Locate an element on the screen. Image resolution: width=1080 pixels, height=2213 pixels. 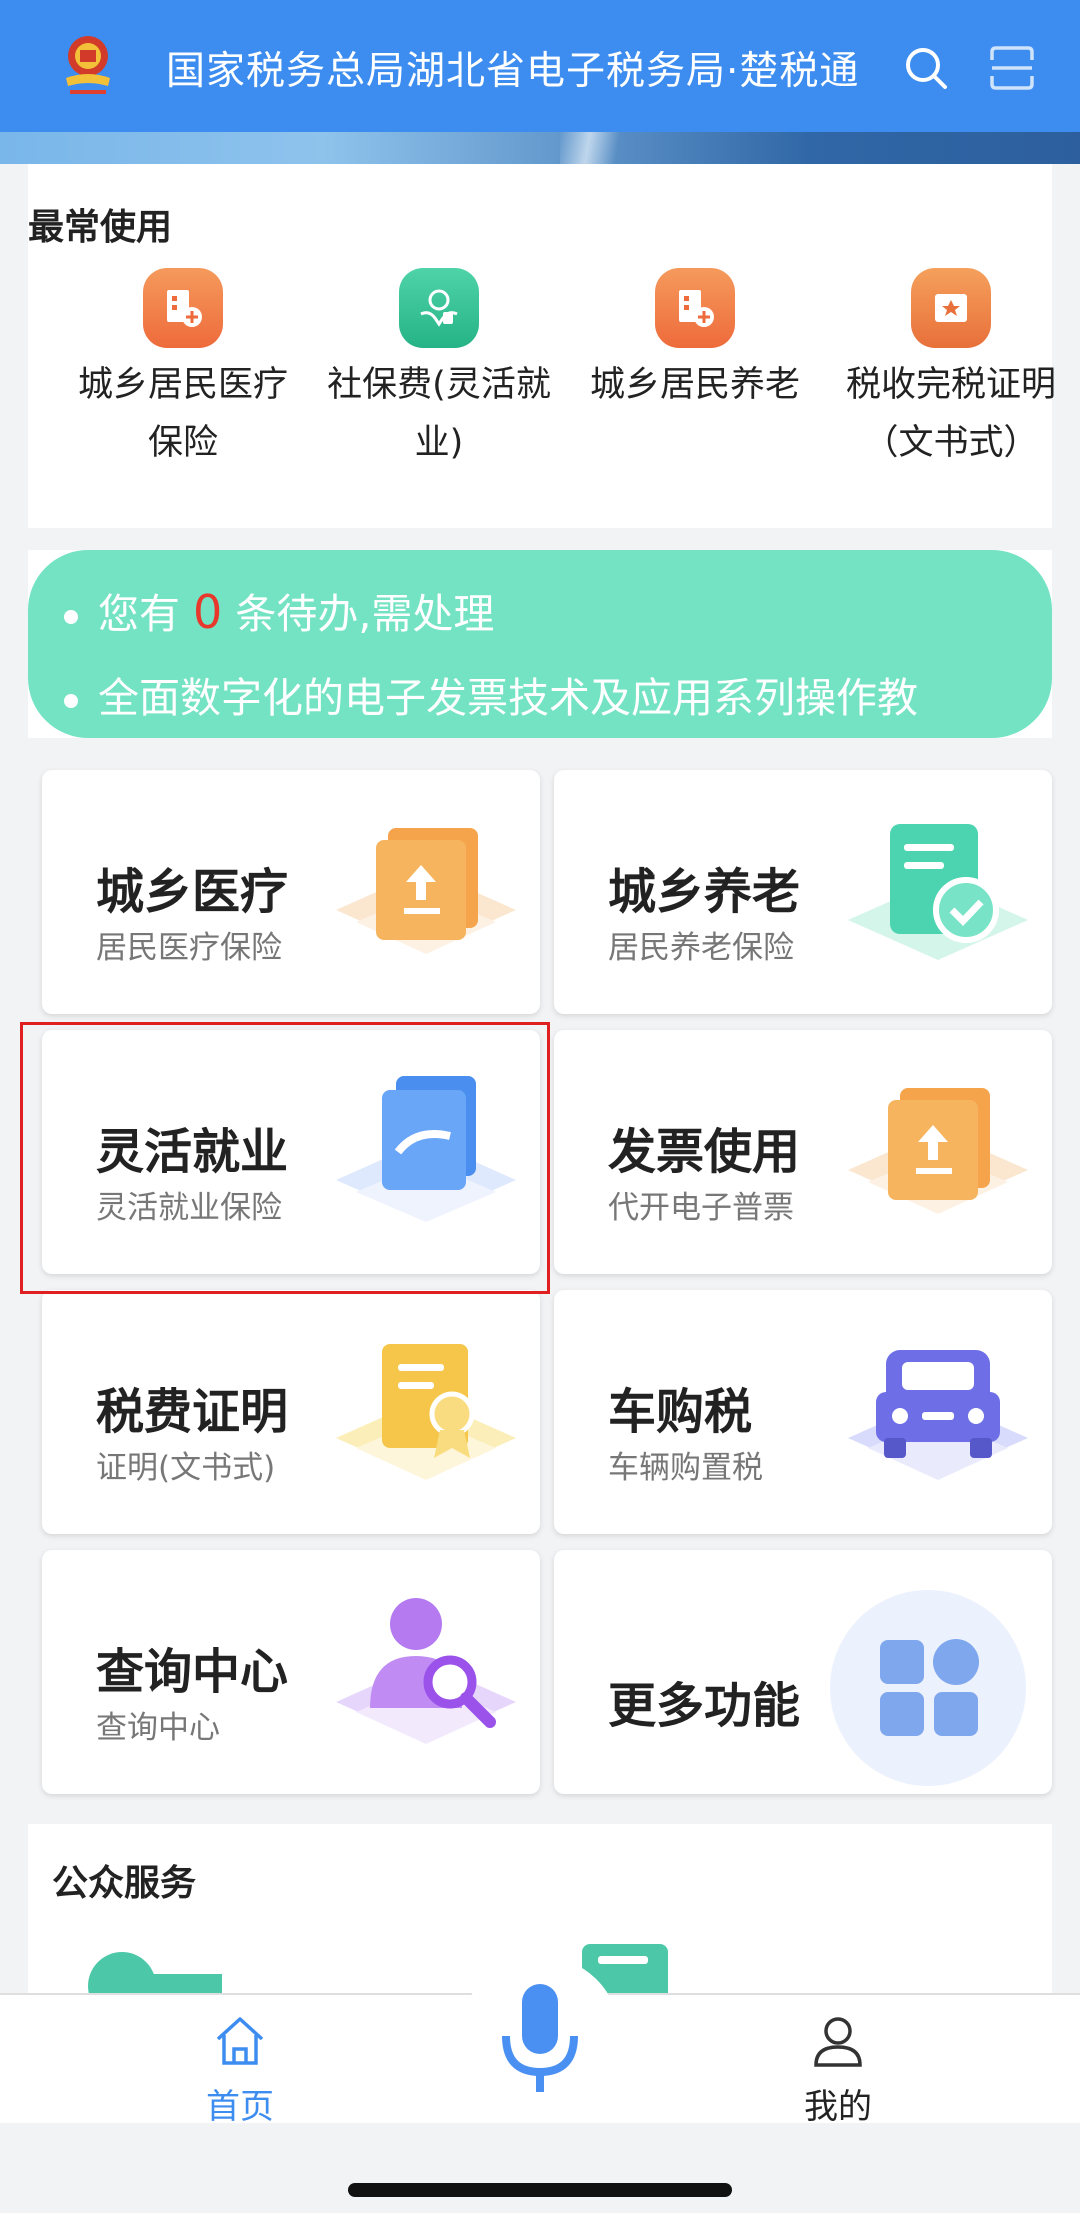
tile-title: 税费证明 is located at coordinates (192, 1412).